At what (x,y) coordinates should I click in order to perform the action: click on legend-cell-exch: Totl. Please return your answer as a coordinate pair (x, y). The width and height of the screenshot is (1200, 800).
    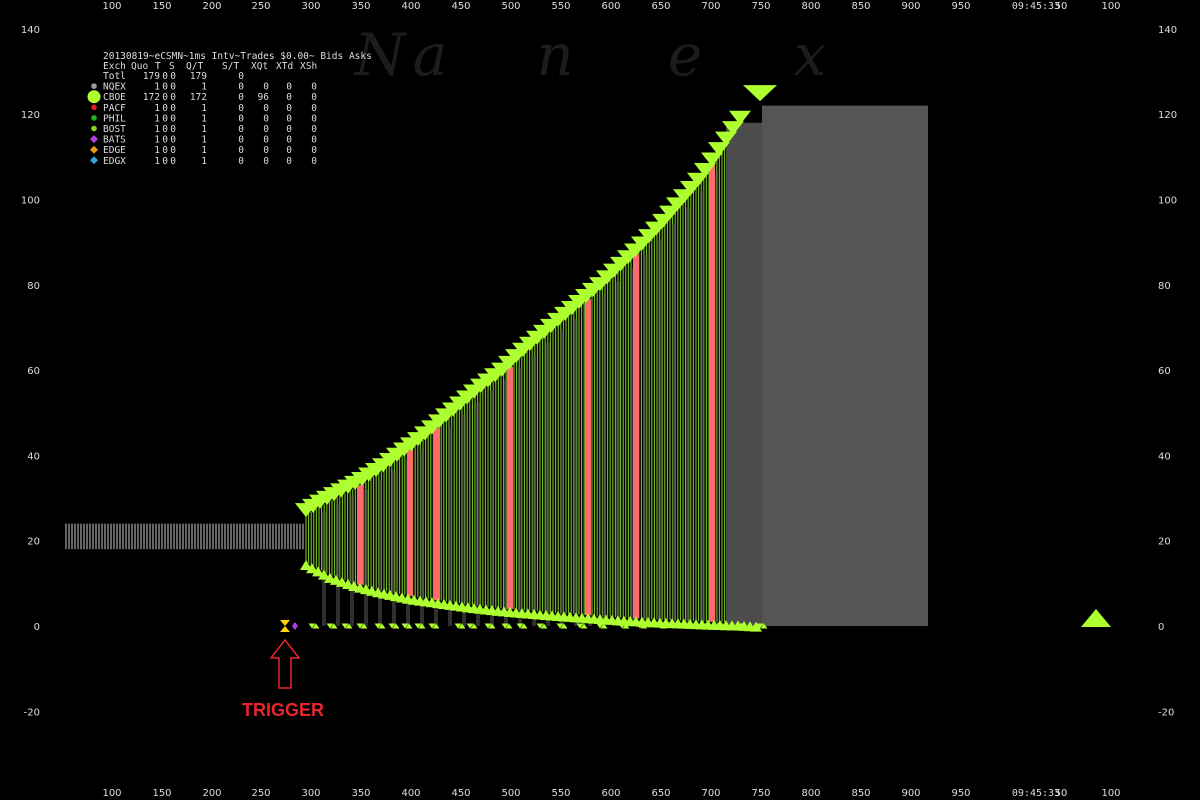
    Looking at the image, I should click on (114, 76).